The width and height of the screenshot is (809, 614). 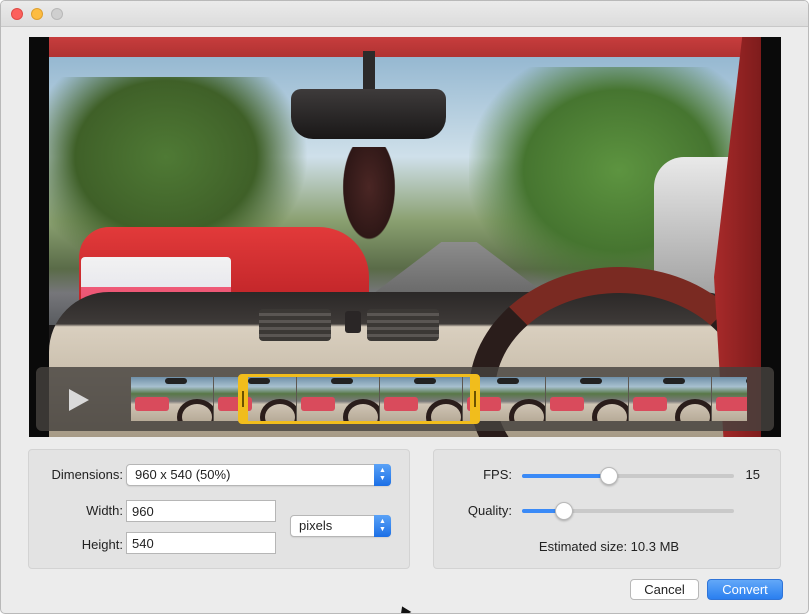 What do you see at coordinates (664, 589) in the screenshot?
I see `cancel-button: Cancel` at bounding box center [664, 589].